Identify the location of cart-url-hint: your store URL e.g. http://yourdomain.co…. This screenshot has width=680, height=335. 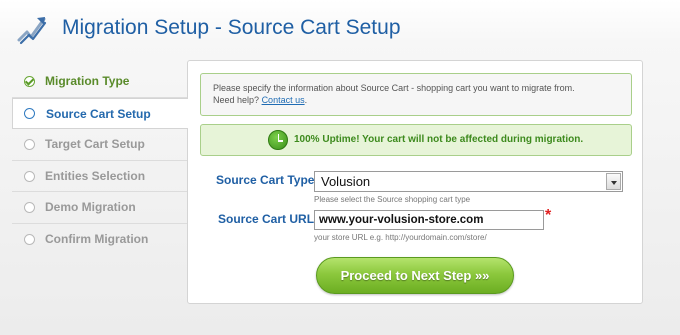
(400, 237).